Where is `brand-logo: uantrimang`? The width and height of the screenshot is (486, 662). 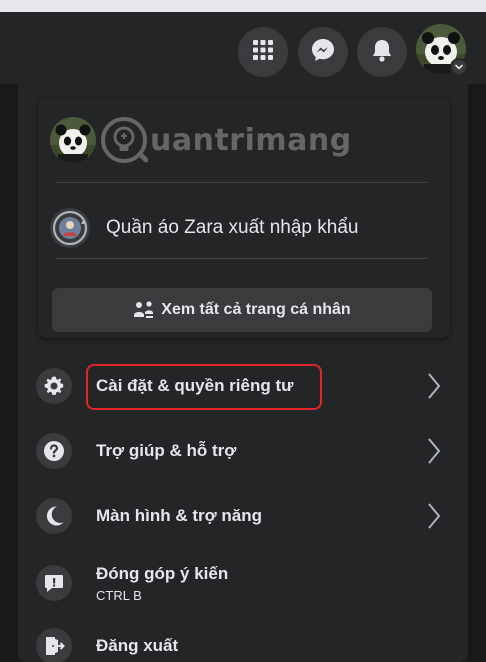 brand-logo: uantrimang is located at coordinates (226, 140).